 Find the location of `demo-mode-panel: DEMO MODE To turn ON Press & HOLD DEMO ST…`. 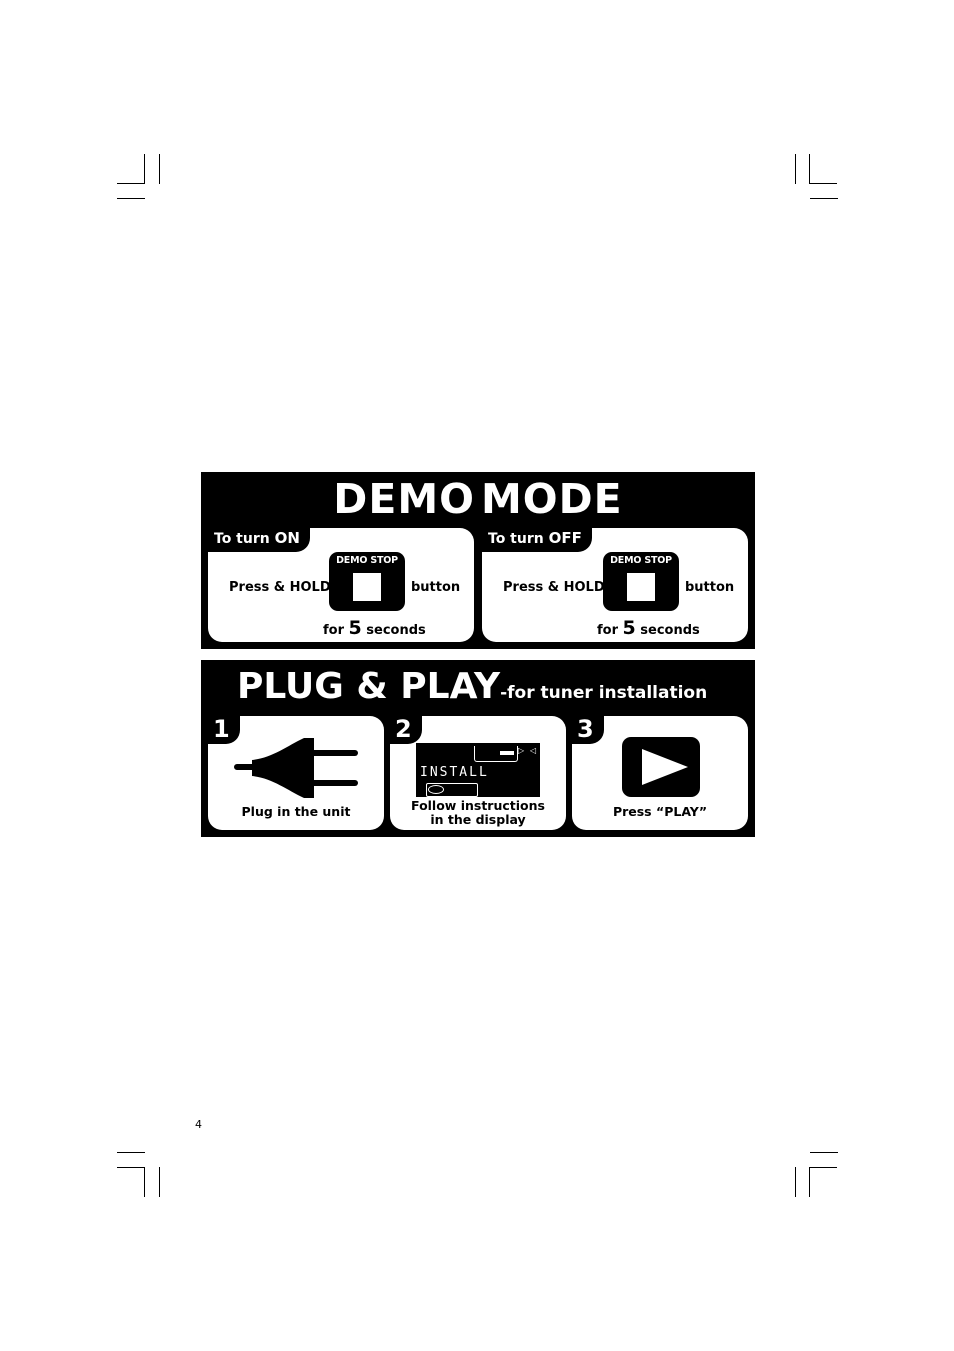

demo-mode-panel: DEMO MODE To turn ON Press & HOLD DEMO ST… is located at coordinates (478, 560).